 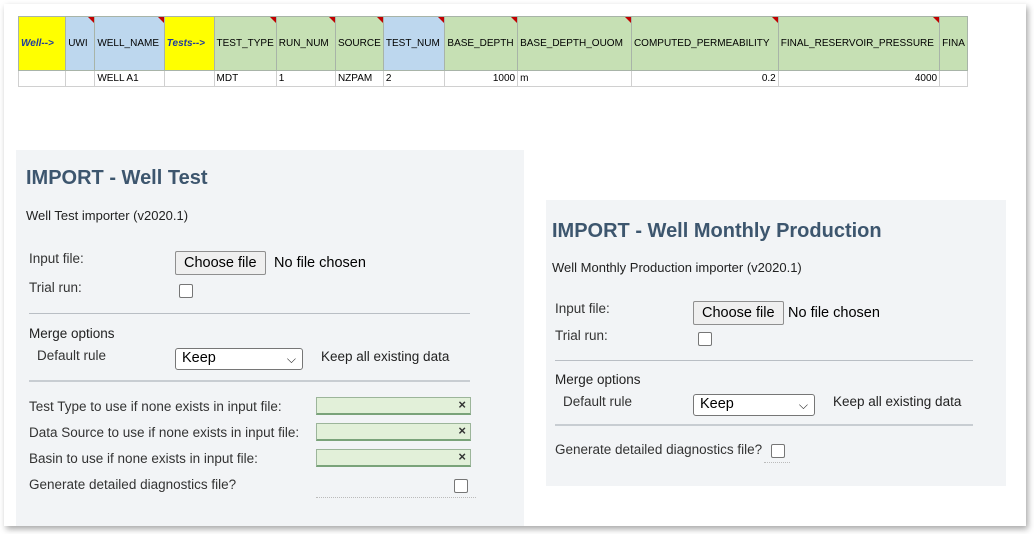 I want to click on table-cell: NZPAM, so click(x=359, y=78).